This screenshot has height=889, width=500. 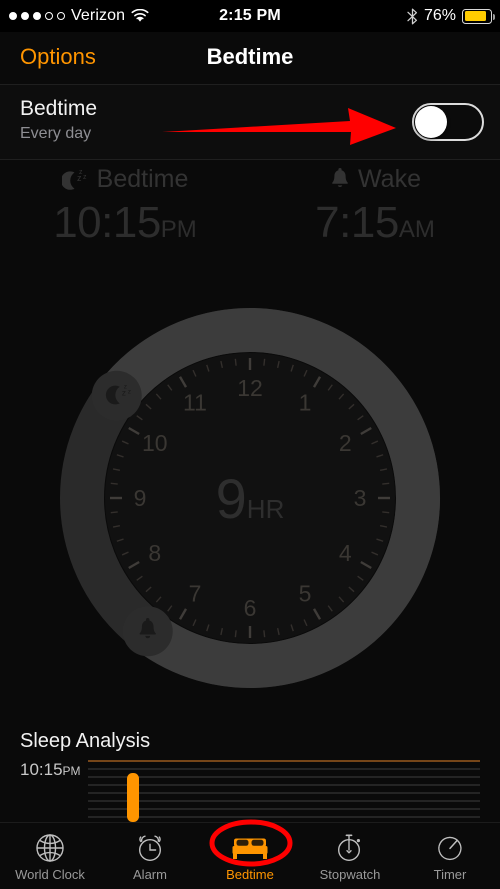 I want to click on bed-icon, so click(x=250, y=848).